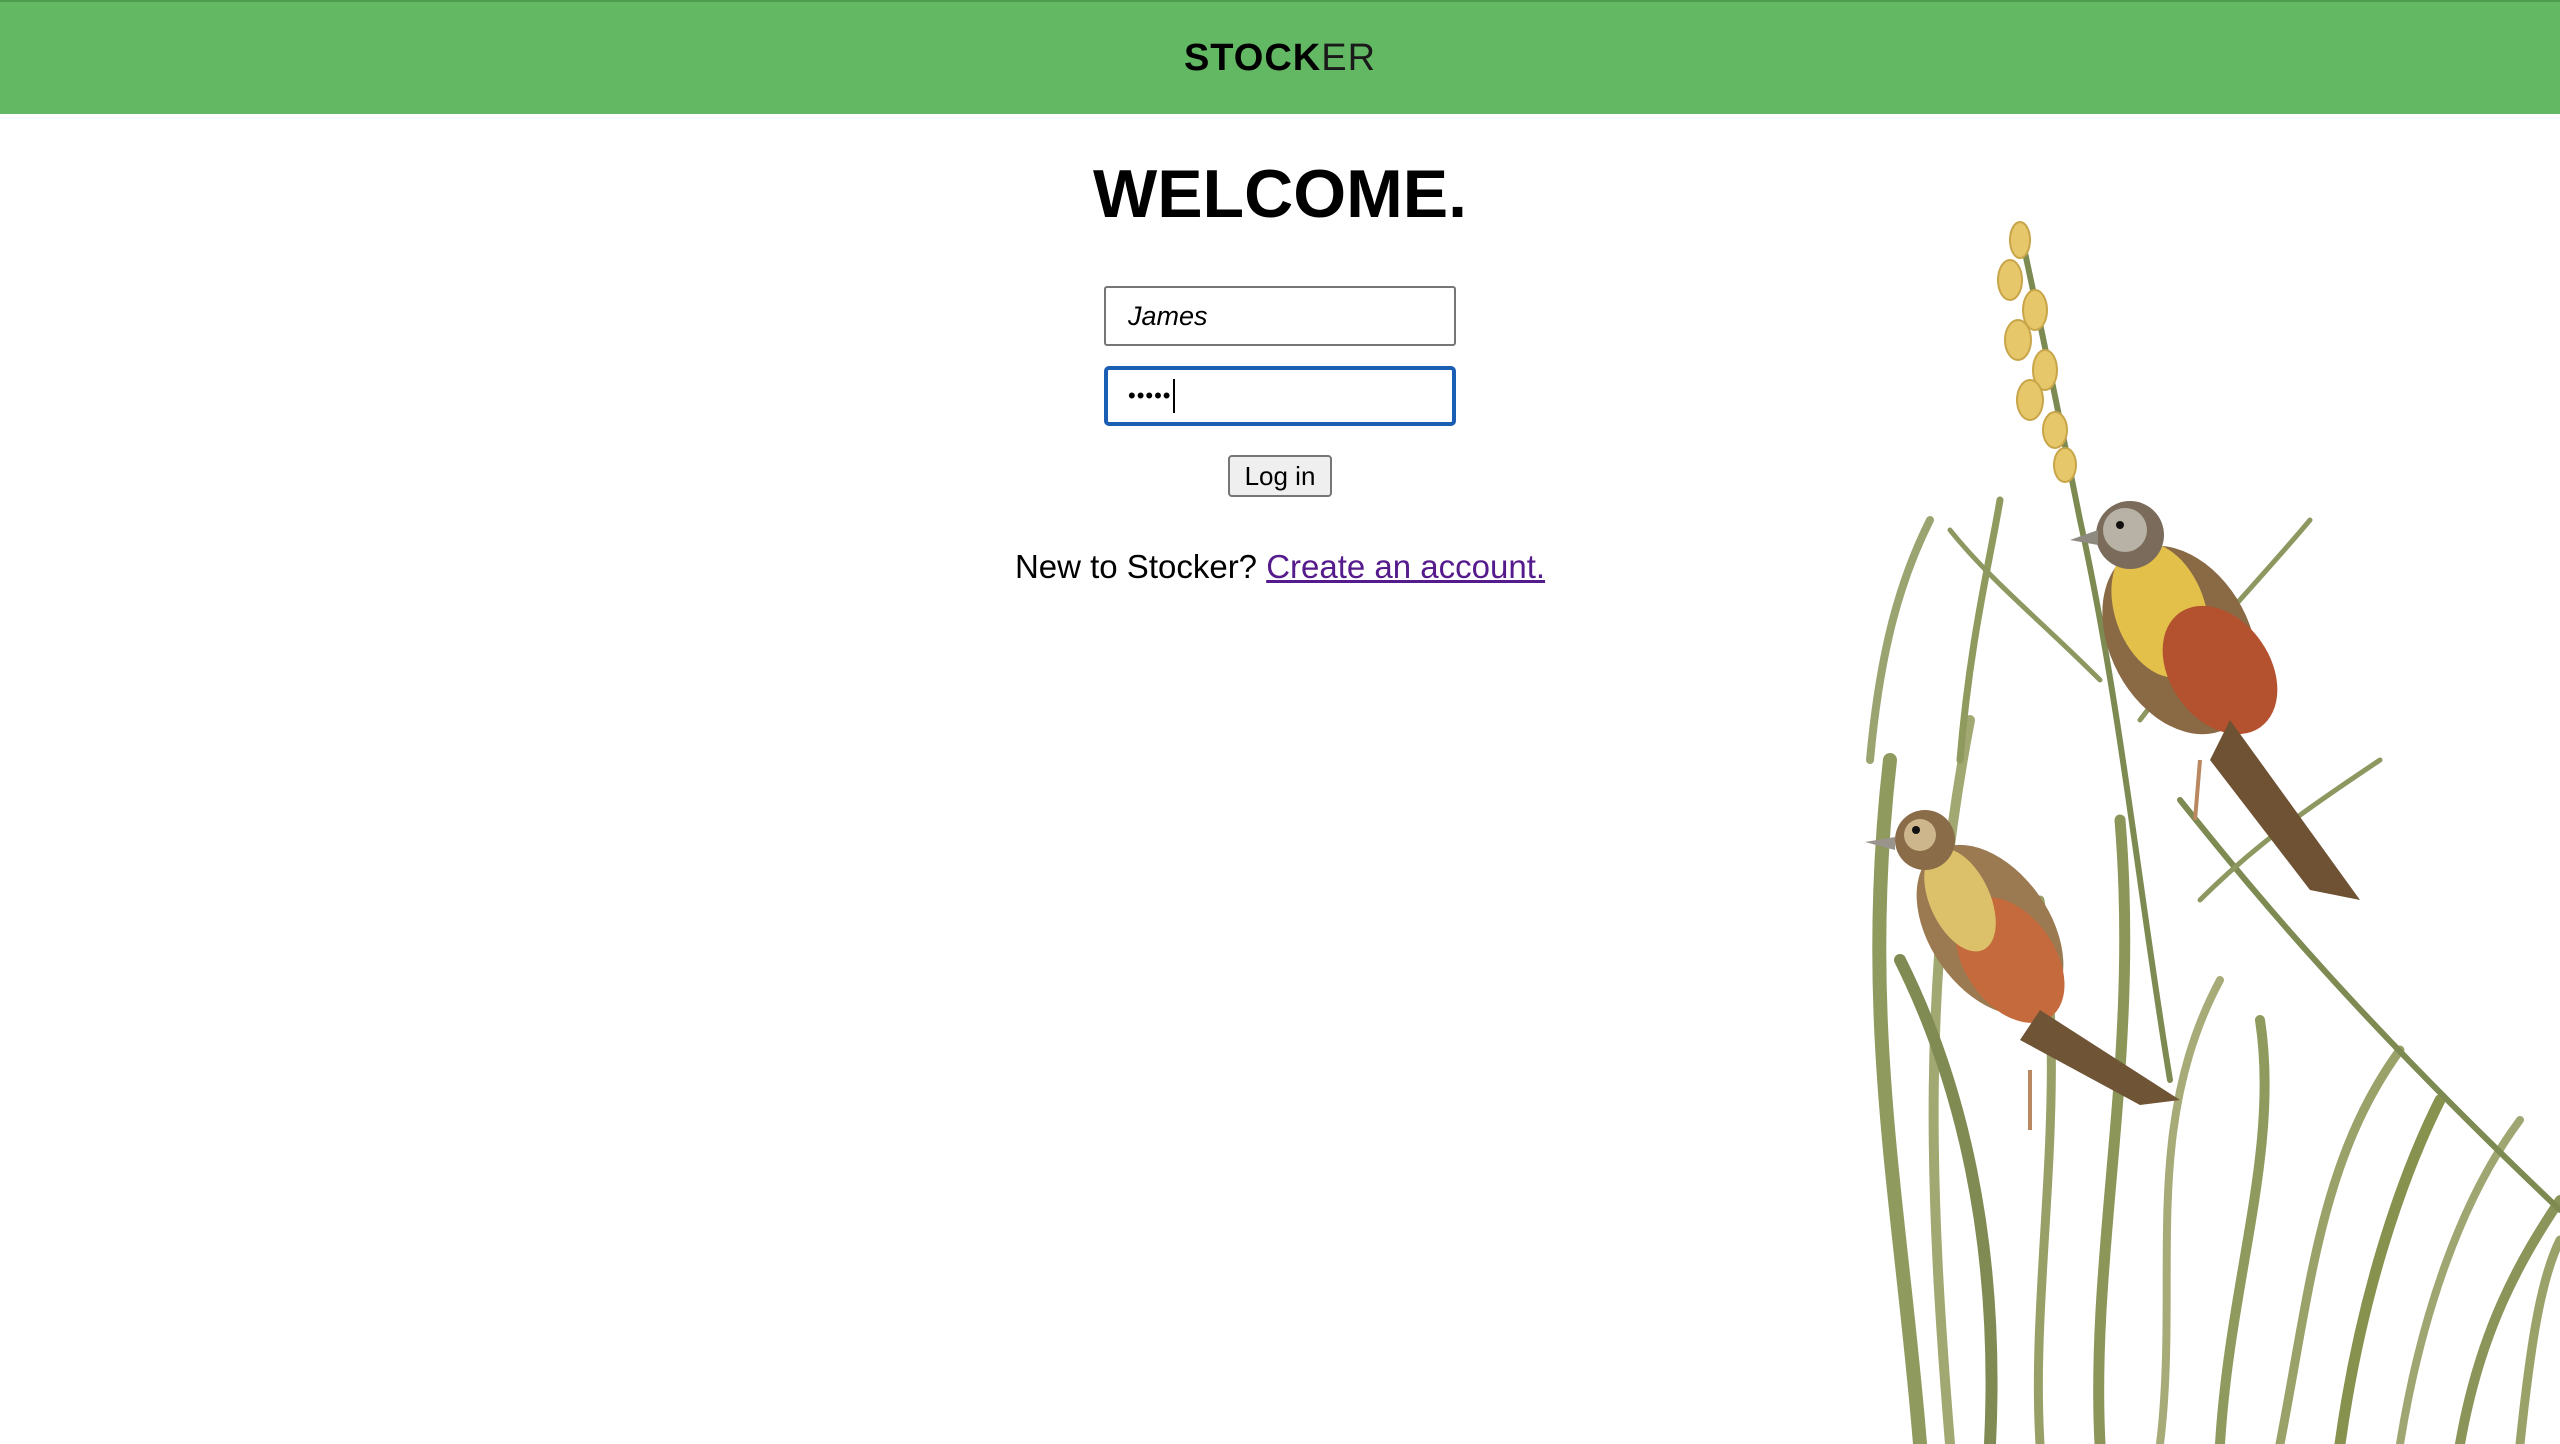  Describe the element at coordinates (1150, 395) in the screenshot. I see `password-masked-value: •••••` at that location.